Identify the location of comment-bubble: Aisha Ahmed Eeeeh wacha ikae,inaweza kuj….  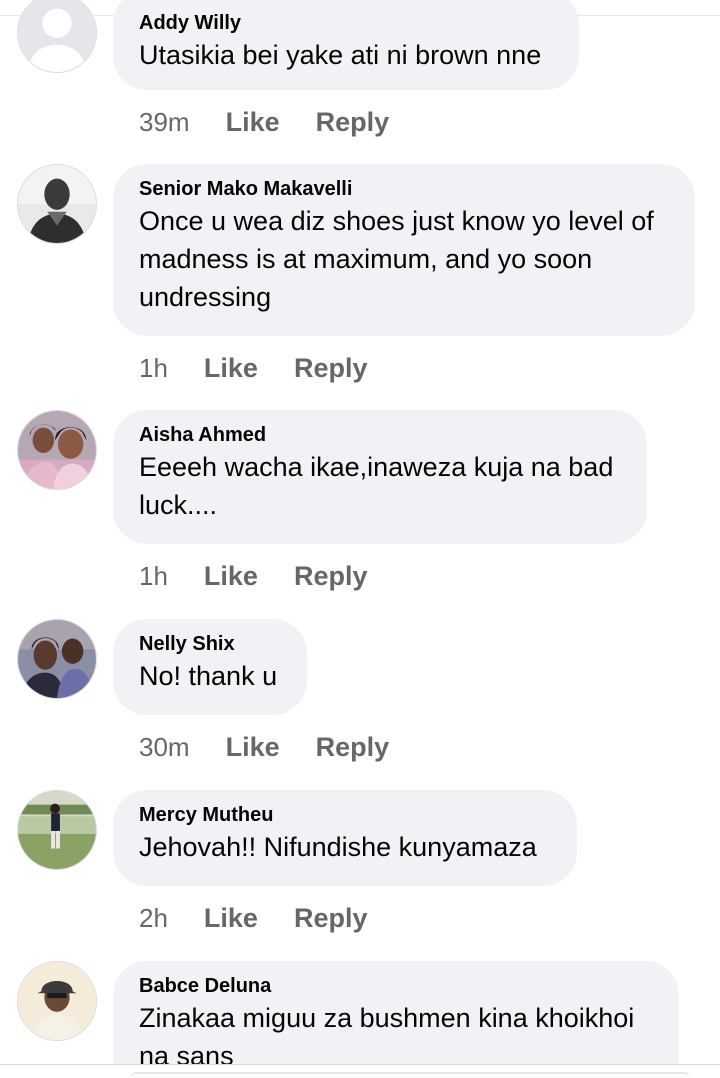
(380, 477).